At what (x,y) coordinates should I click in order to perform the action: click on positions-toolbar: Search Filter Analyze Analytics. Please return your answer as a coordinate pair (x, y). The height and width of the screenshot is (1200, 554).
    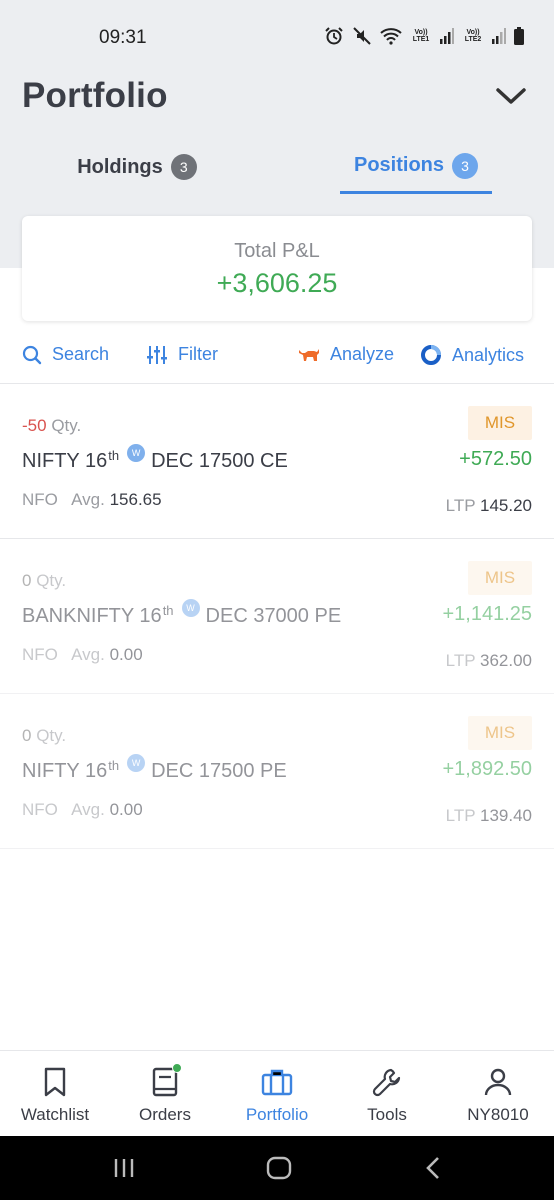
    Looking at the image, I should click on (277, 357).